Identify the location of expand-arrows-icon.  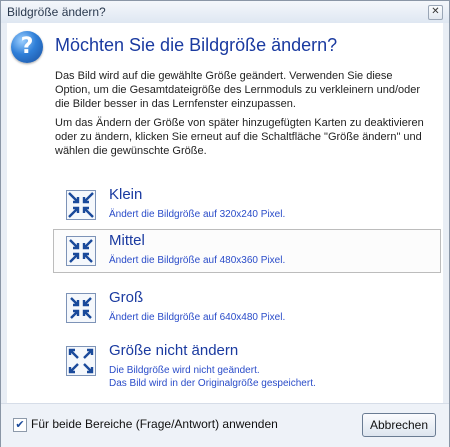
(81, 361).